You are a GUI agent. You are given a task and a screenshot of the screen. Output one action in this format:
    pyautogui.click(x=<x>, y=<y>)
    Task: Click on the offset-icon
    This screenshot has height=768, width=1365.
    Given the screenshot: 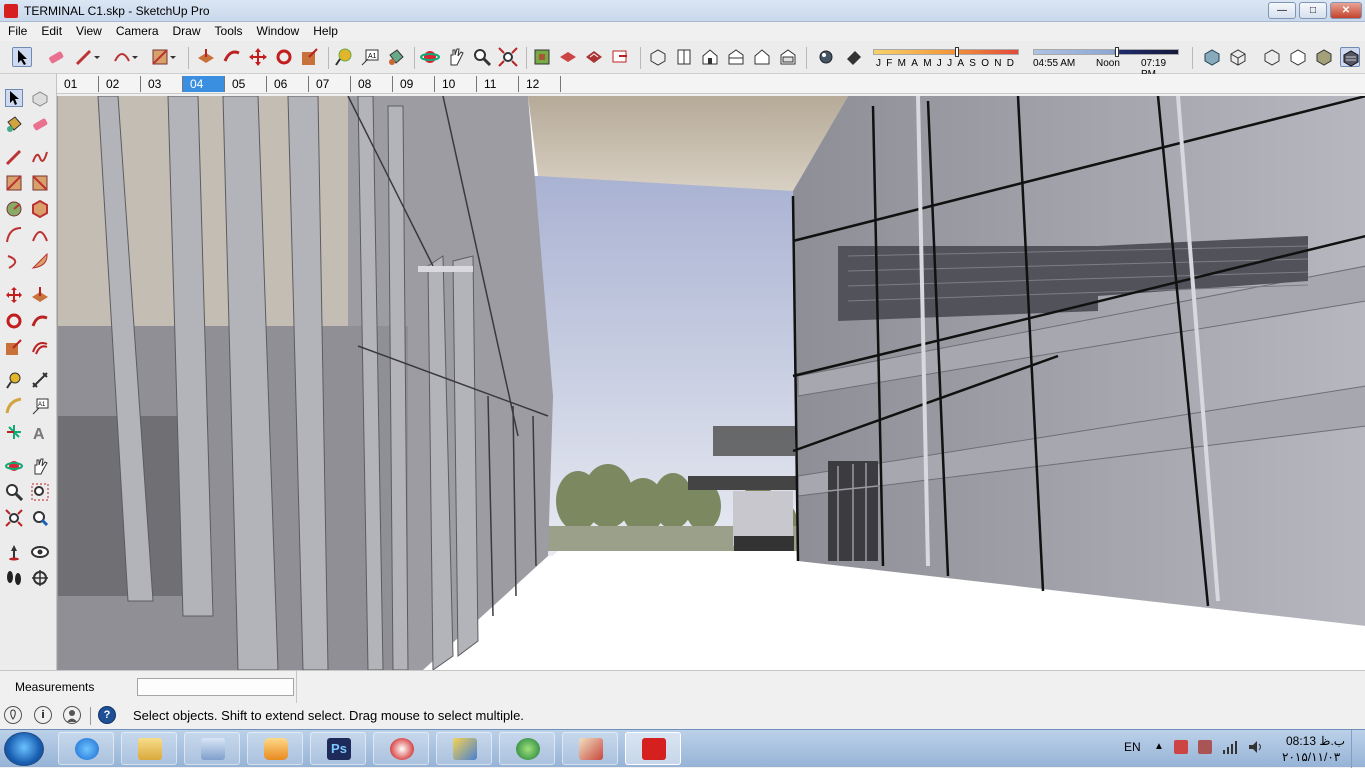 What is the action you would take?
    pyautogui.click(x=40, y=347)
    